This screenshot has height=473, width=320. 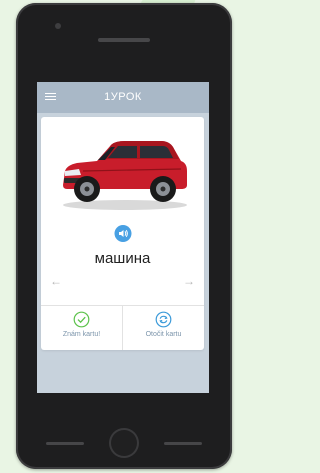 I want to click on menu-key, so click(x=183, y=443).